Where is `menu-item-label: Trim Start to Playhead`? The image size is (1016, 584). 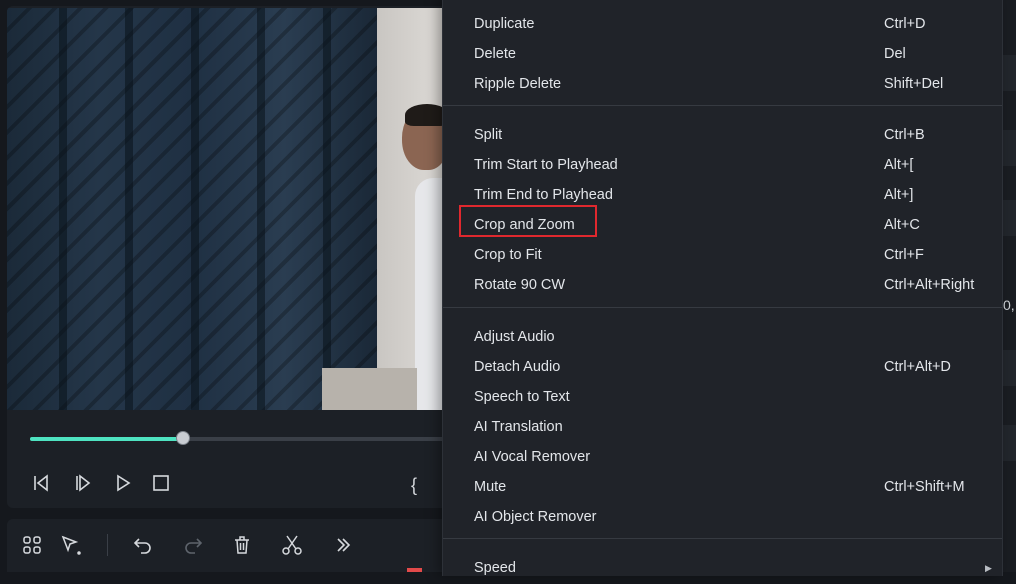 menu-item-label: Trim Start to Playhead is located at coordinates (546, 165).